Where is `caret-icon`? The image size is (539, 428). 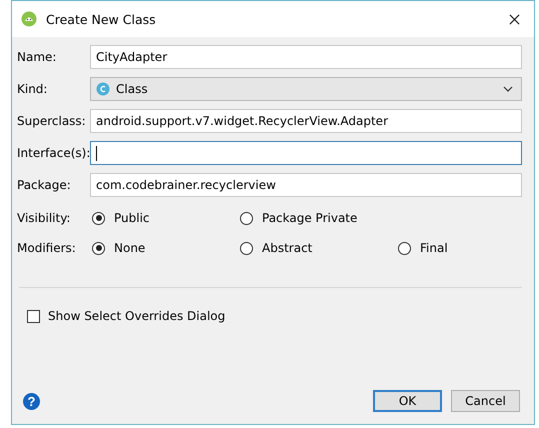
caret-icon is located at coordinates (508, 89).